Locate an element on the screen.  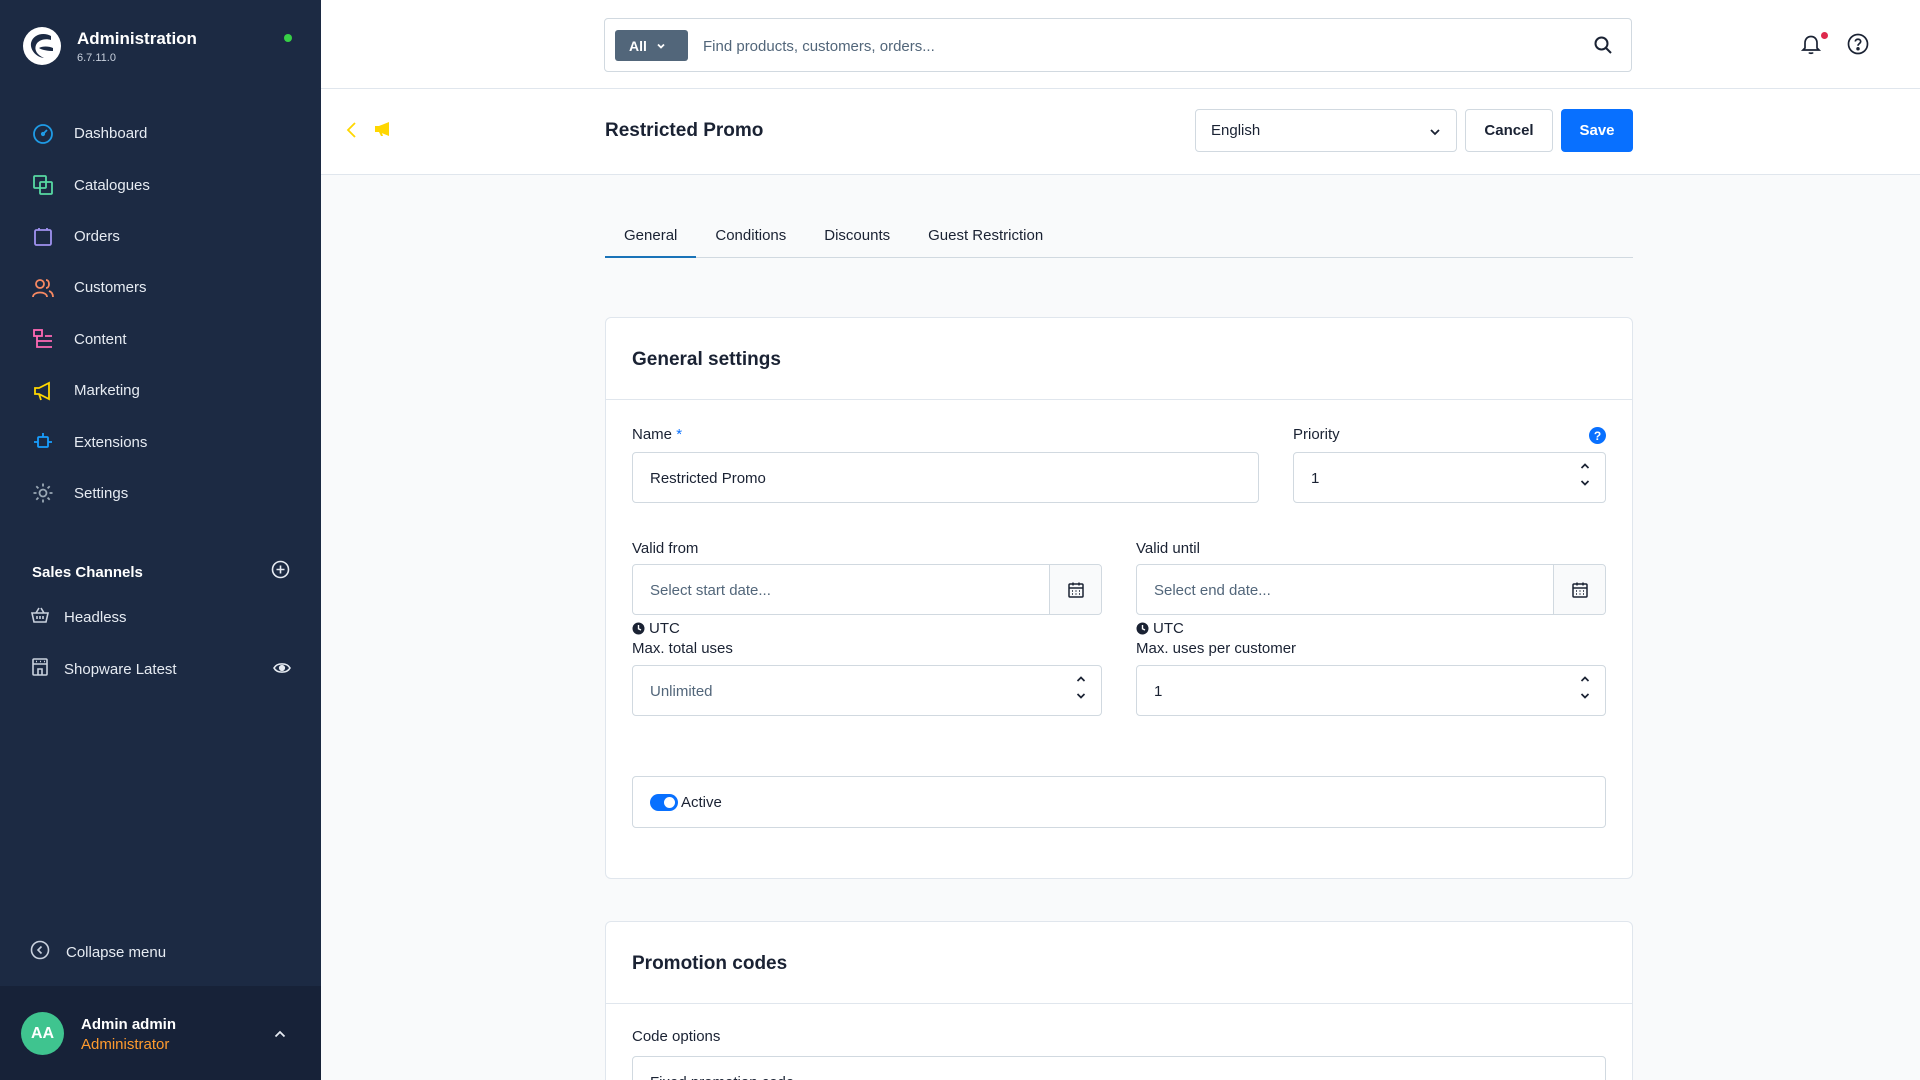
sales-channel-label: Shopware Latest is located at coordinates (120, 669).